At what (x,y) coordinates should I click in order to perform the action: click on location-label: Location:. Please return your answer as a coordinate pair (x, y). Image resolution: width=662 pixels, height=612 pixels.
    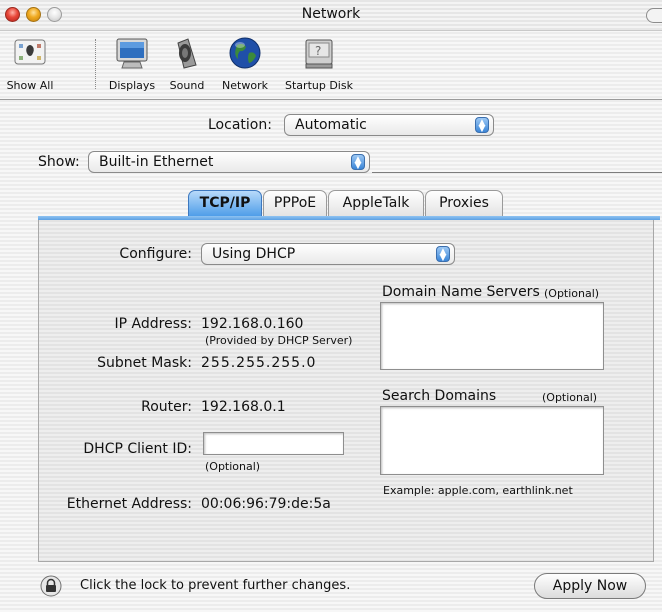
    Looking at the image, I should click on (240, 125).